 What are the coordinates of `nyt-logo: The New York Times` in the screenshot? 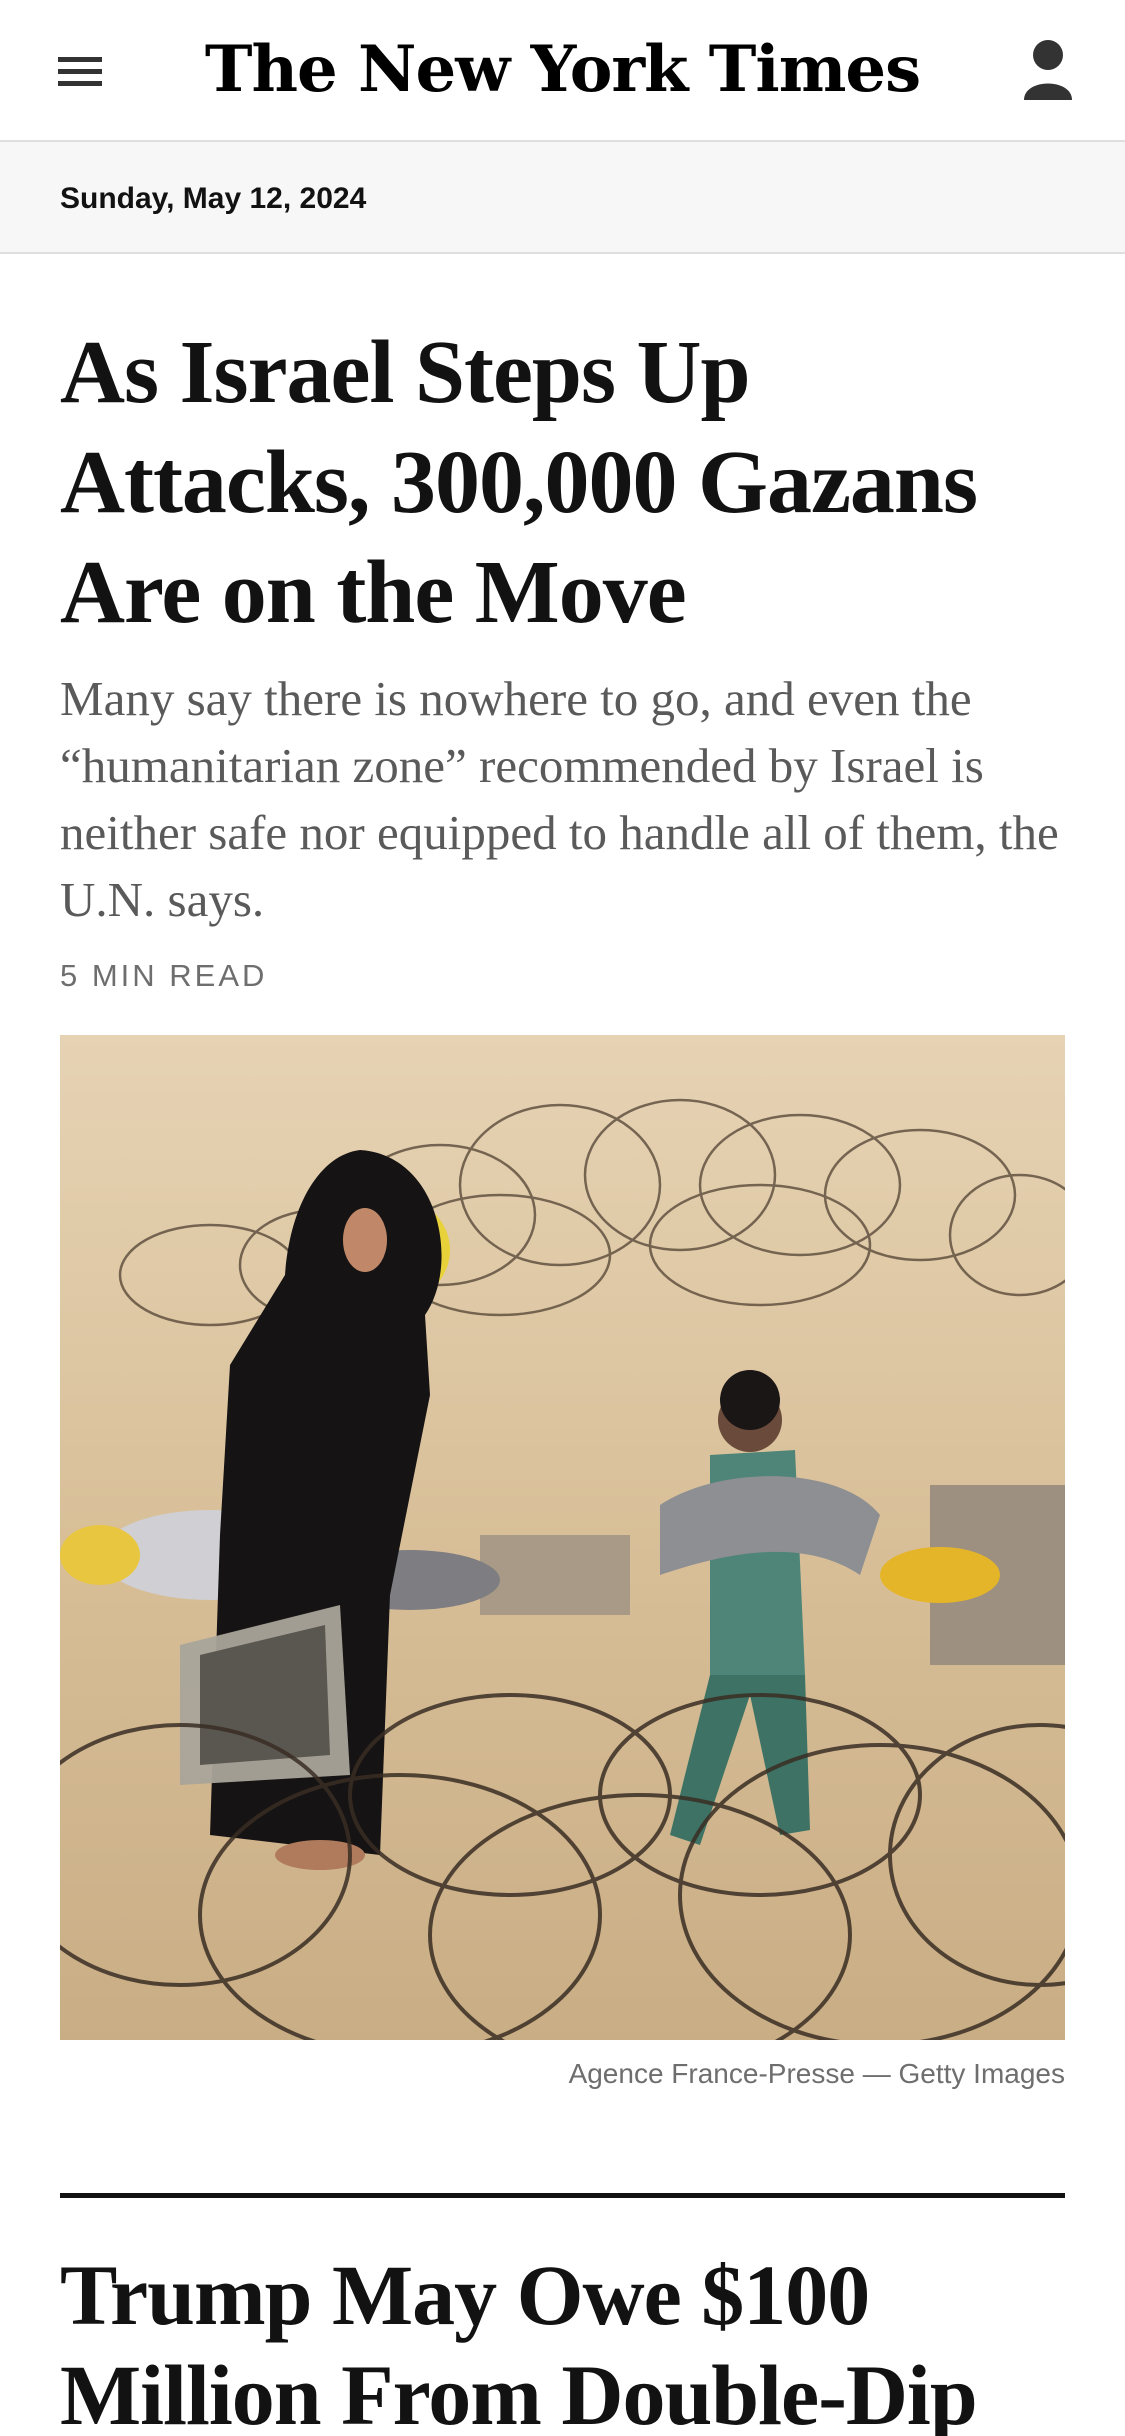 It's located at (562, 70).